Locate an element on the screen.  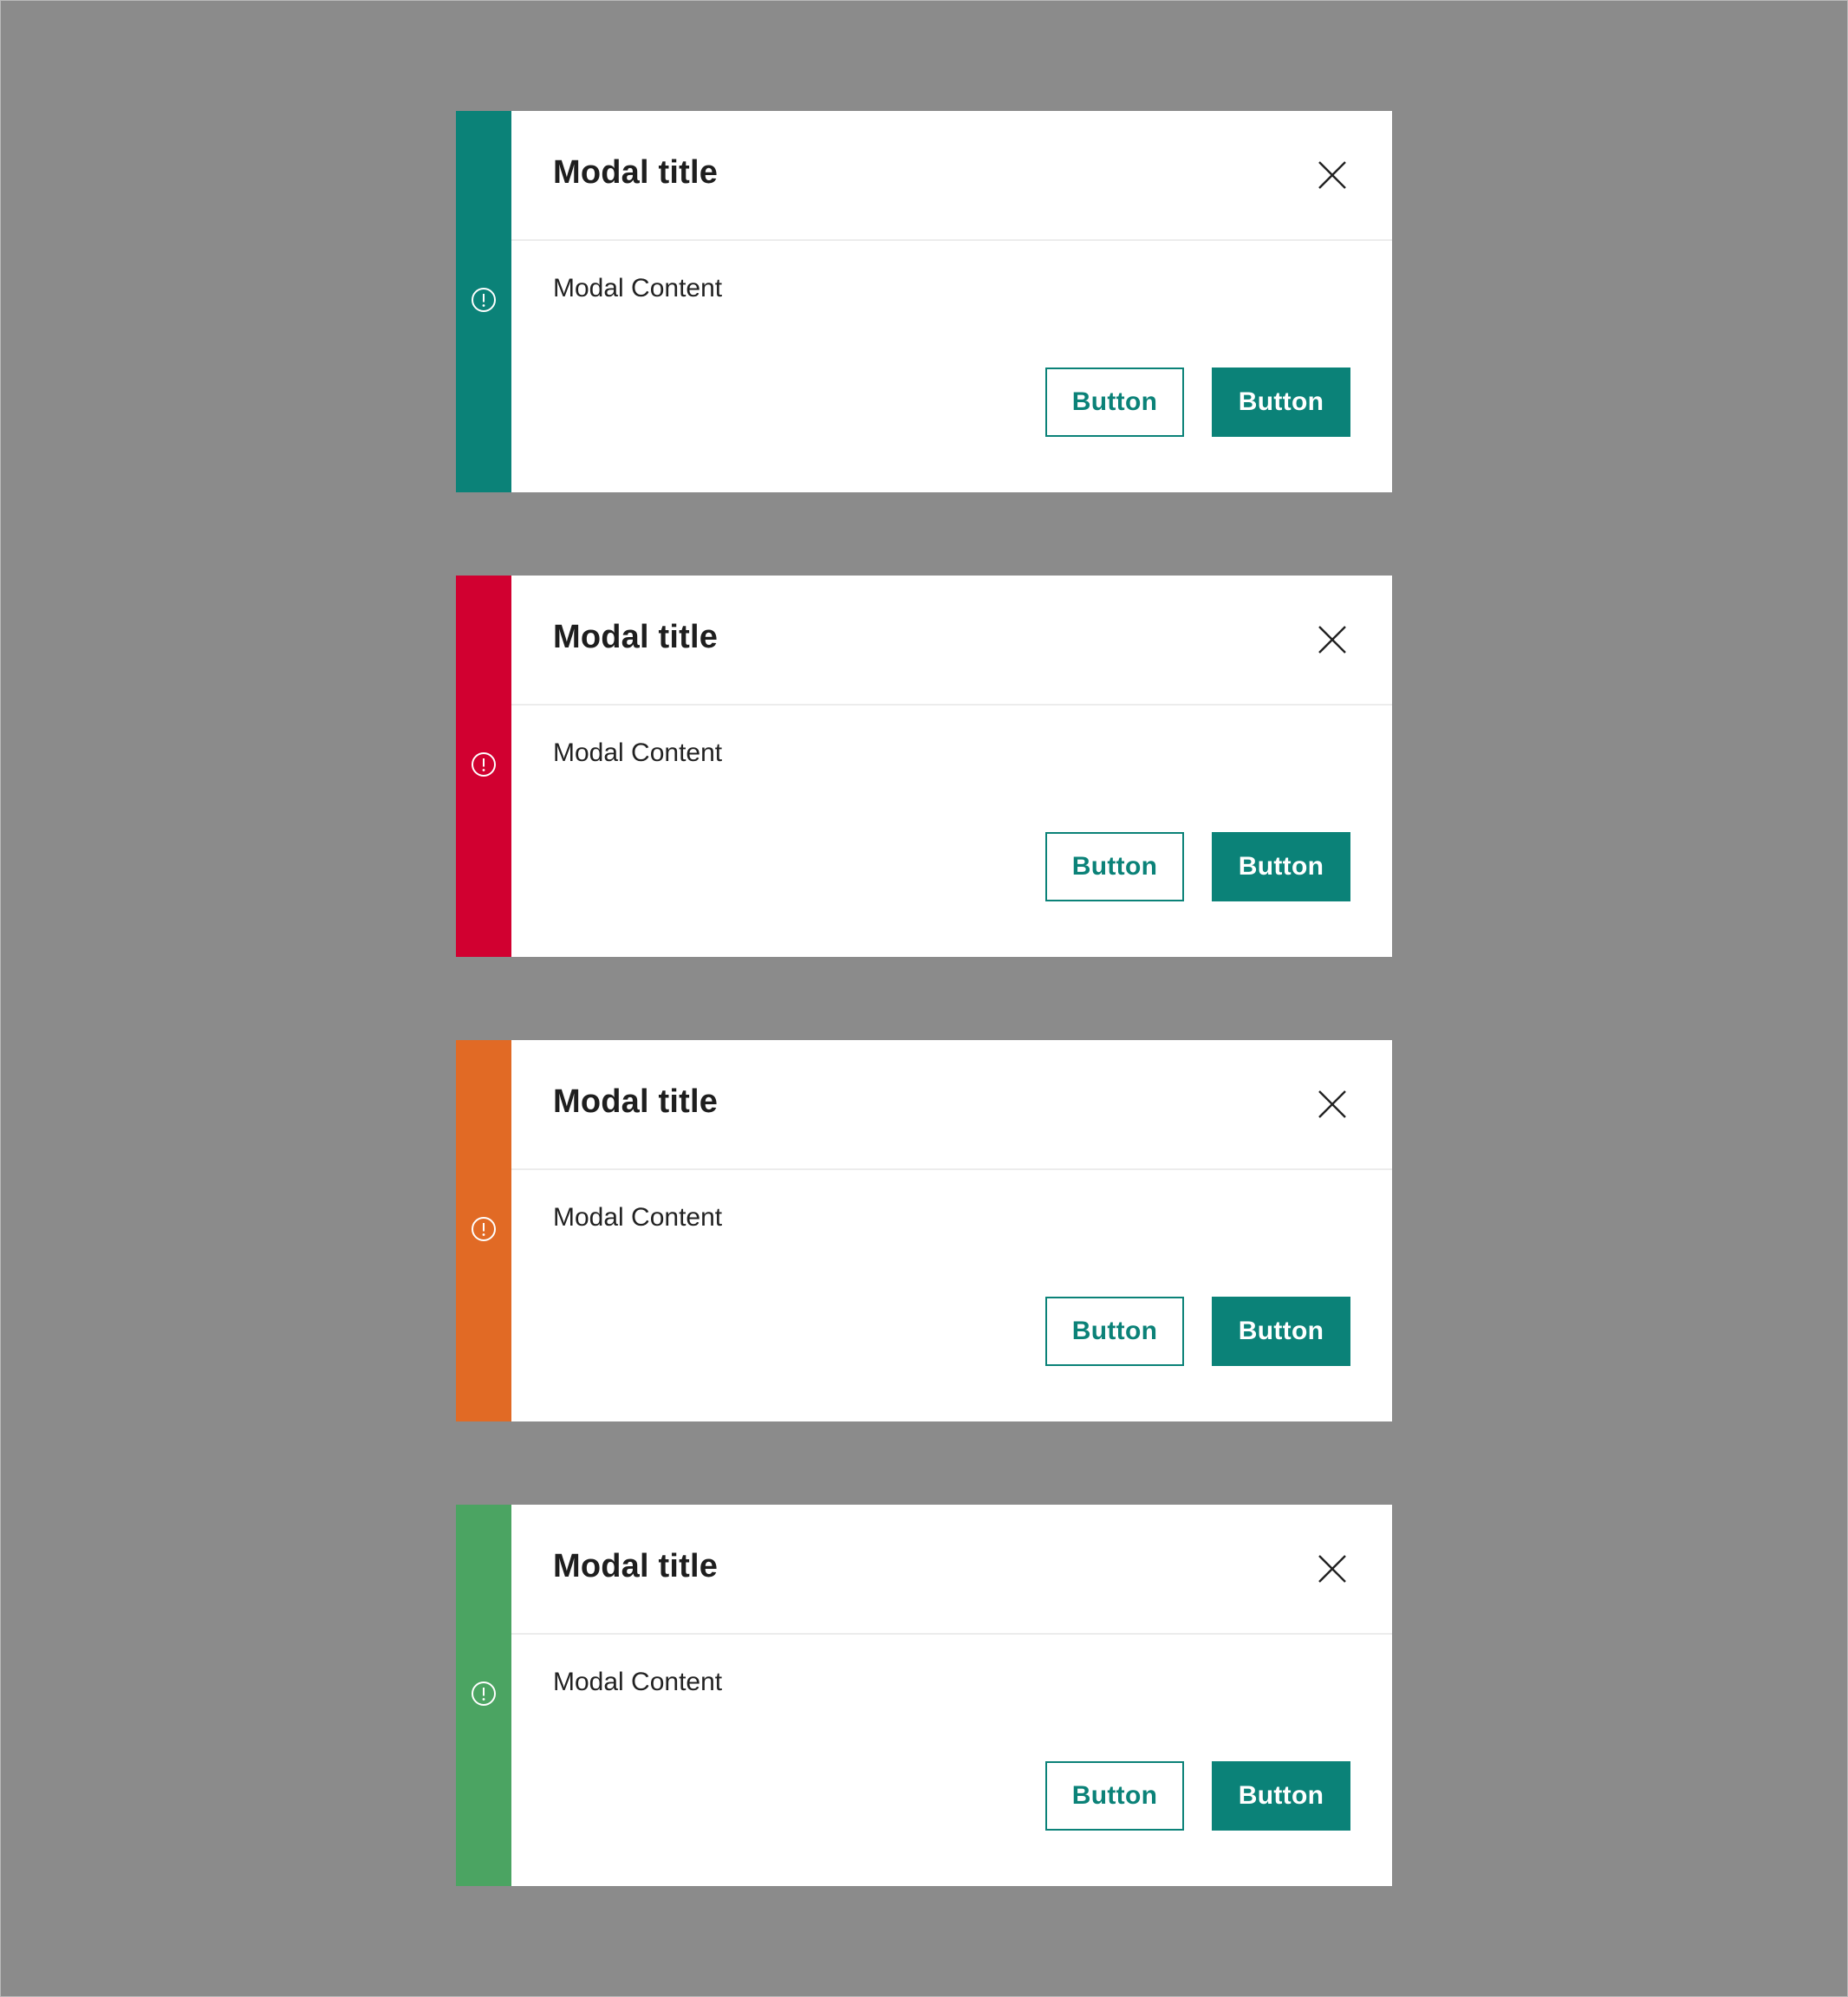
modal-orange: Modal title Modal Content Button Button is located at coordinates (924, 1231).